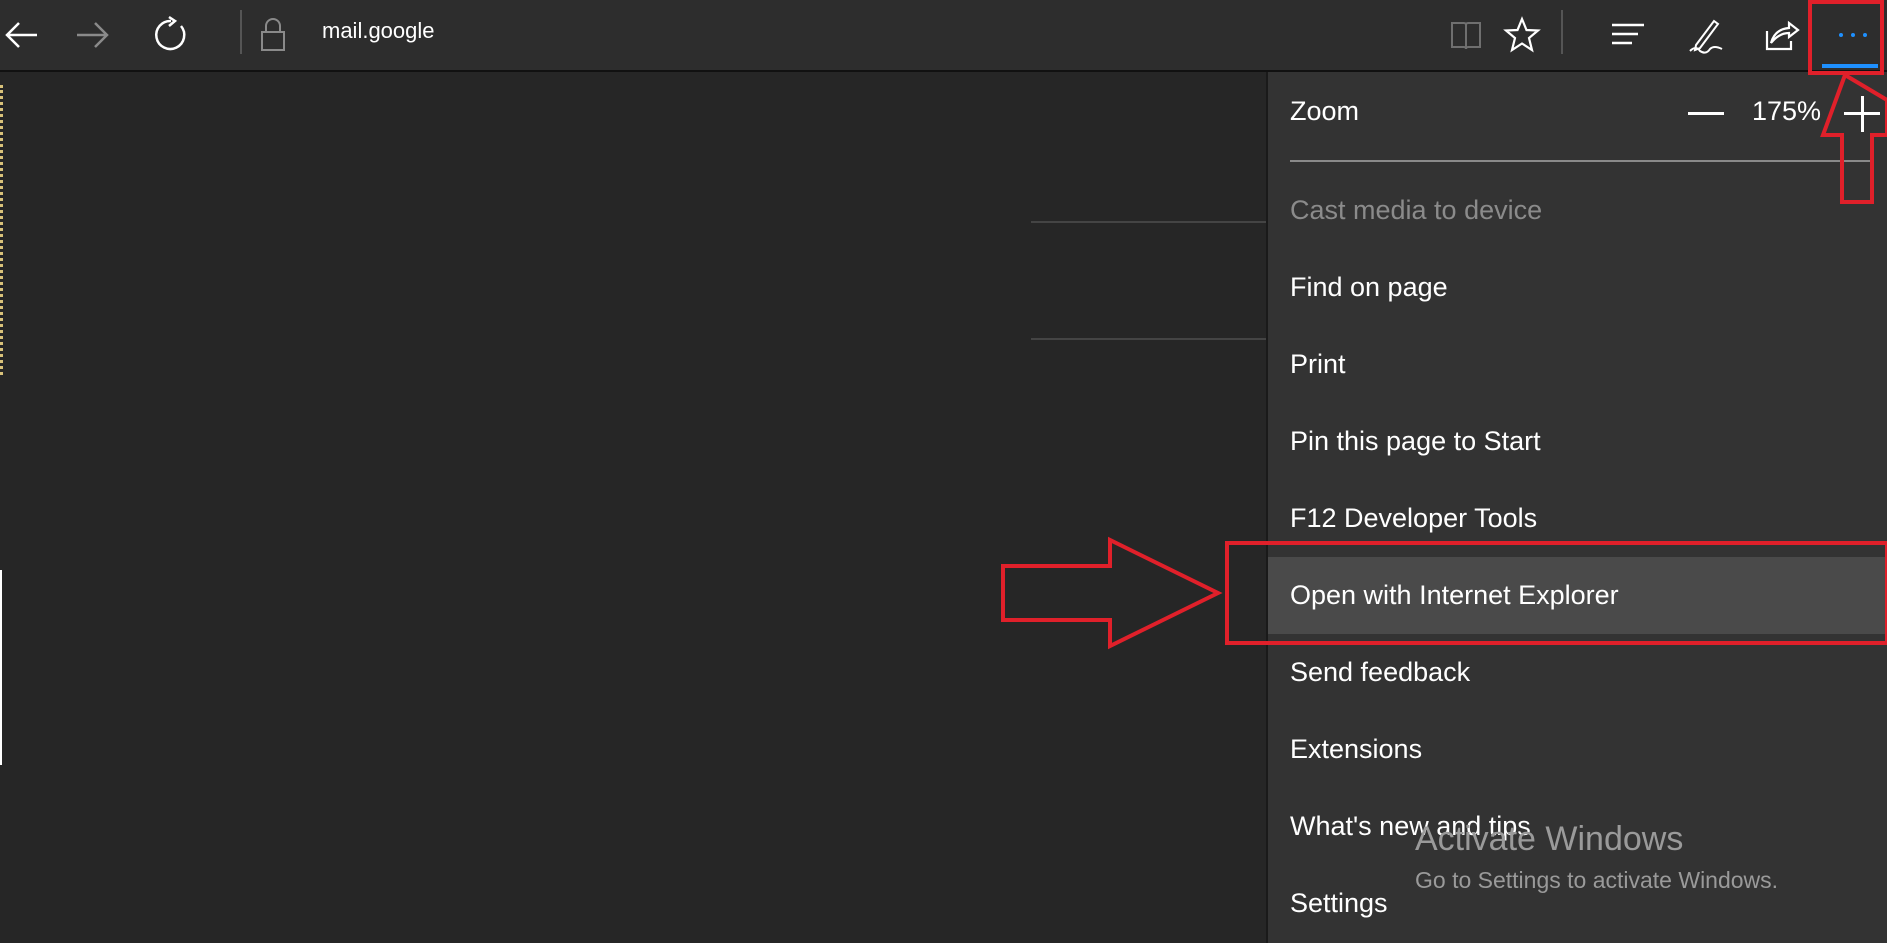 Image resolution: width=1887 pixels, height=943 pixels. I want to click on web-note-icon, so click(1706, 35).